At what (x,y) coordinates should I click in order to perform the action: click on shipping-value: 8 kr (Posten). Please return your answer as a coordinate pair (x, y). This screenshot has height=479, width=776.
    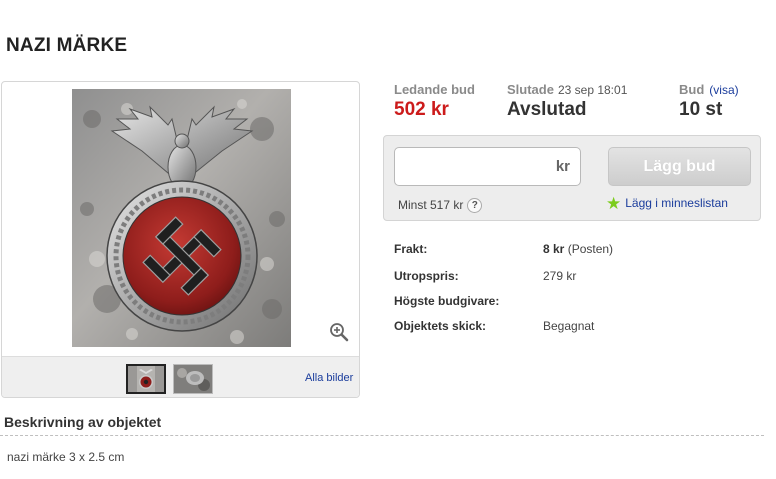
    Looking at the image, I should click on (578, 249).